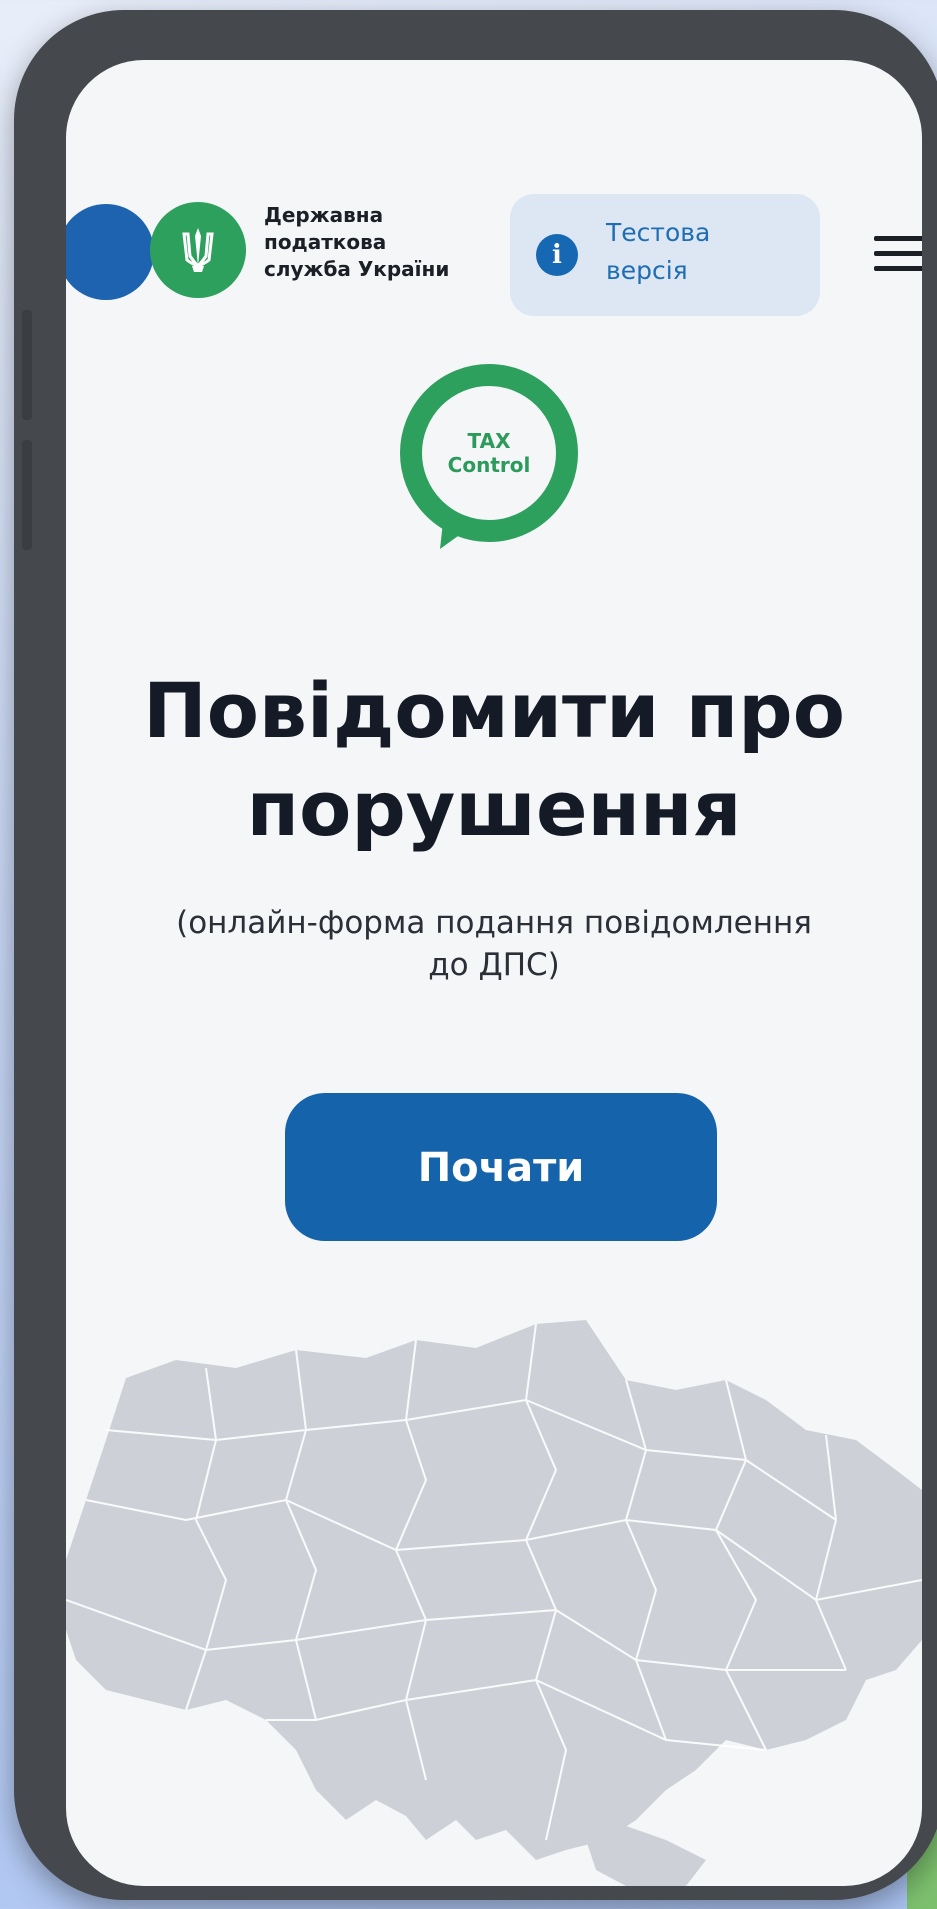 Image resolution: width=937 pixels, height=1909 pixels. Describe the element at coordinates (494, 710) in the screenshot. I see `title-line: Повідомити про` at that location.